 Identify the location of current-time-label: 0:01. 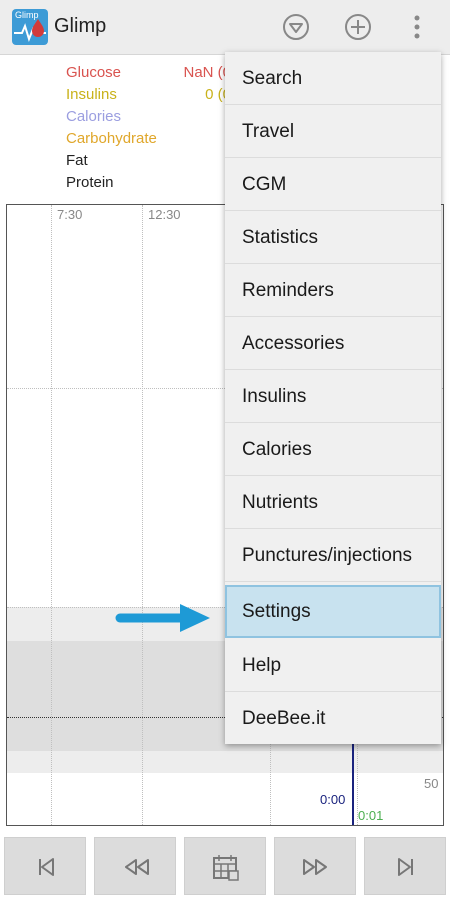
(371, 815).